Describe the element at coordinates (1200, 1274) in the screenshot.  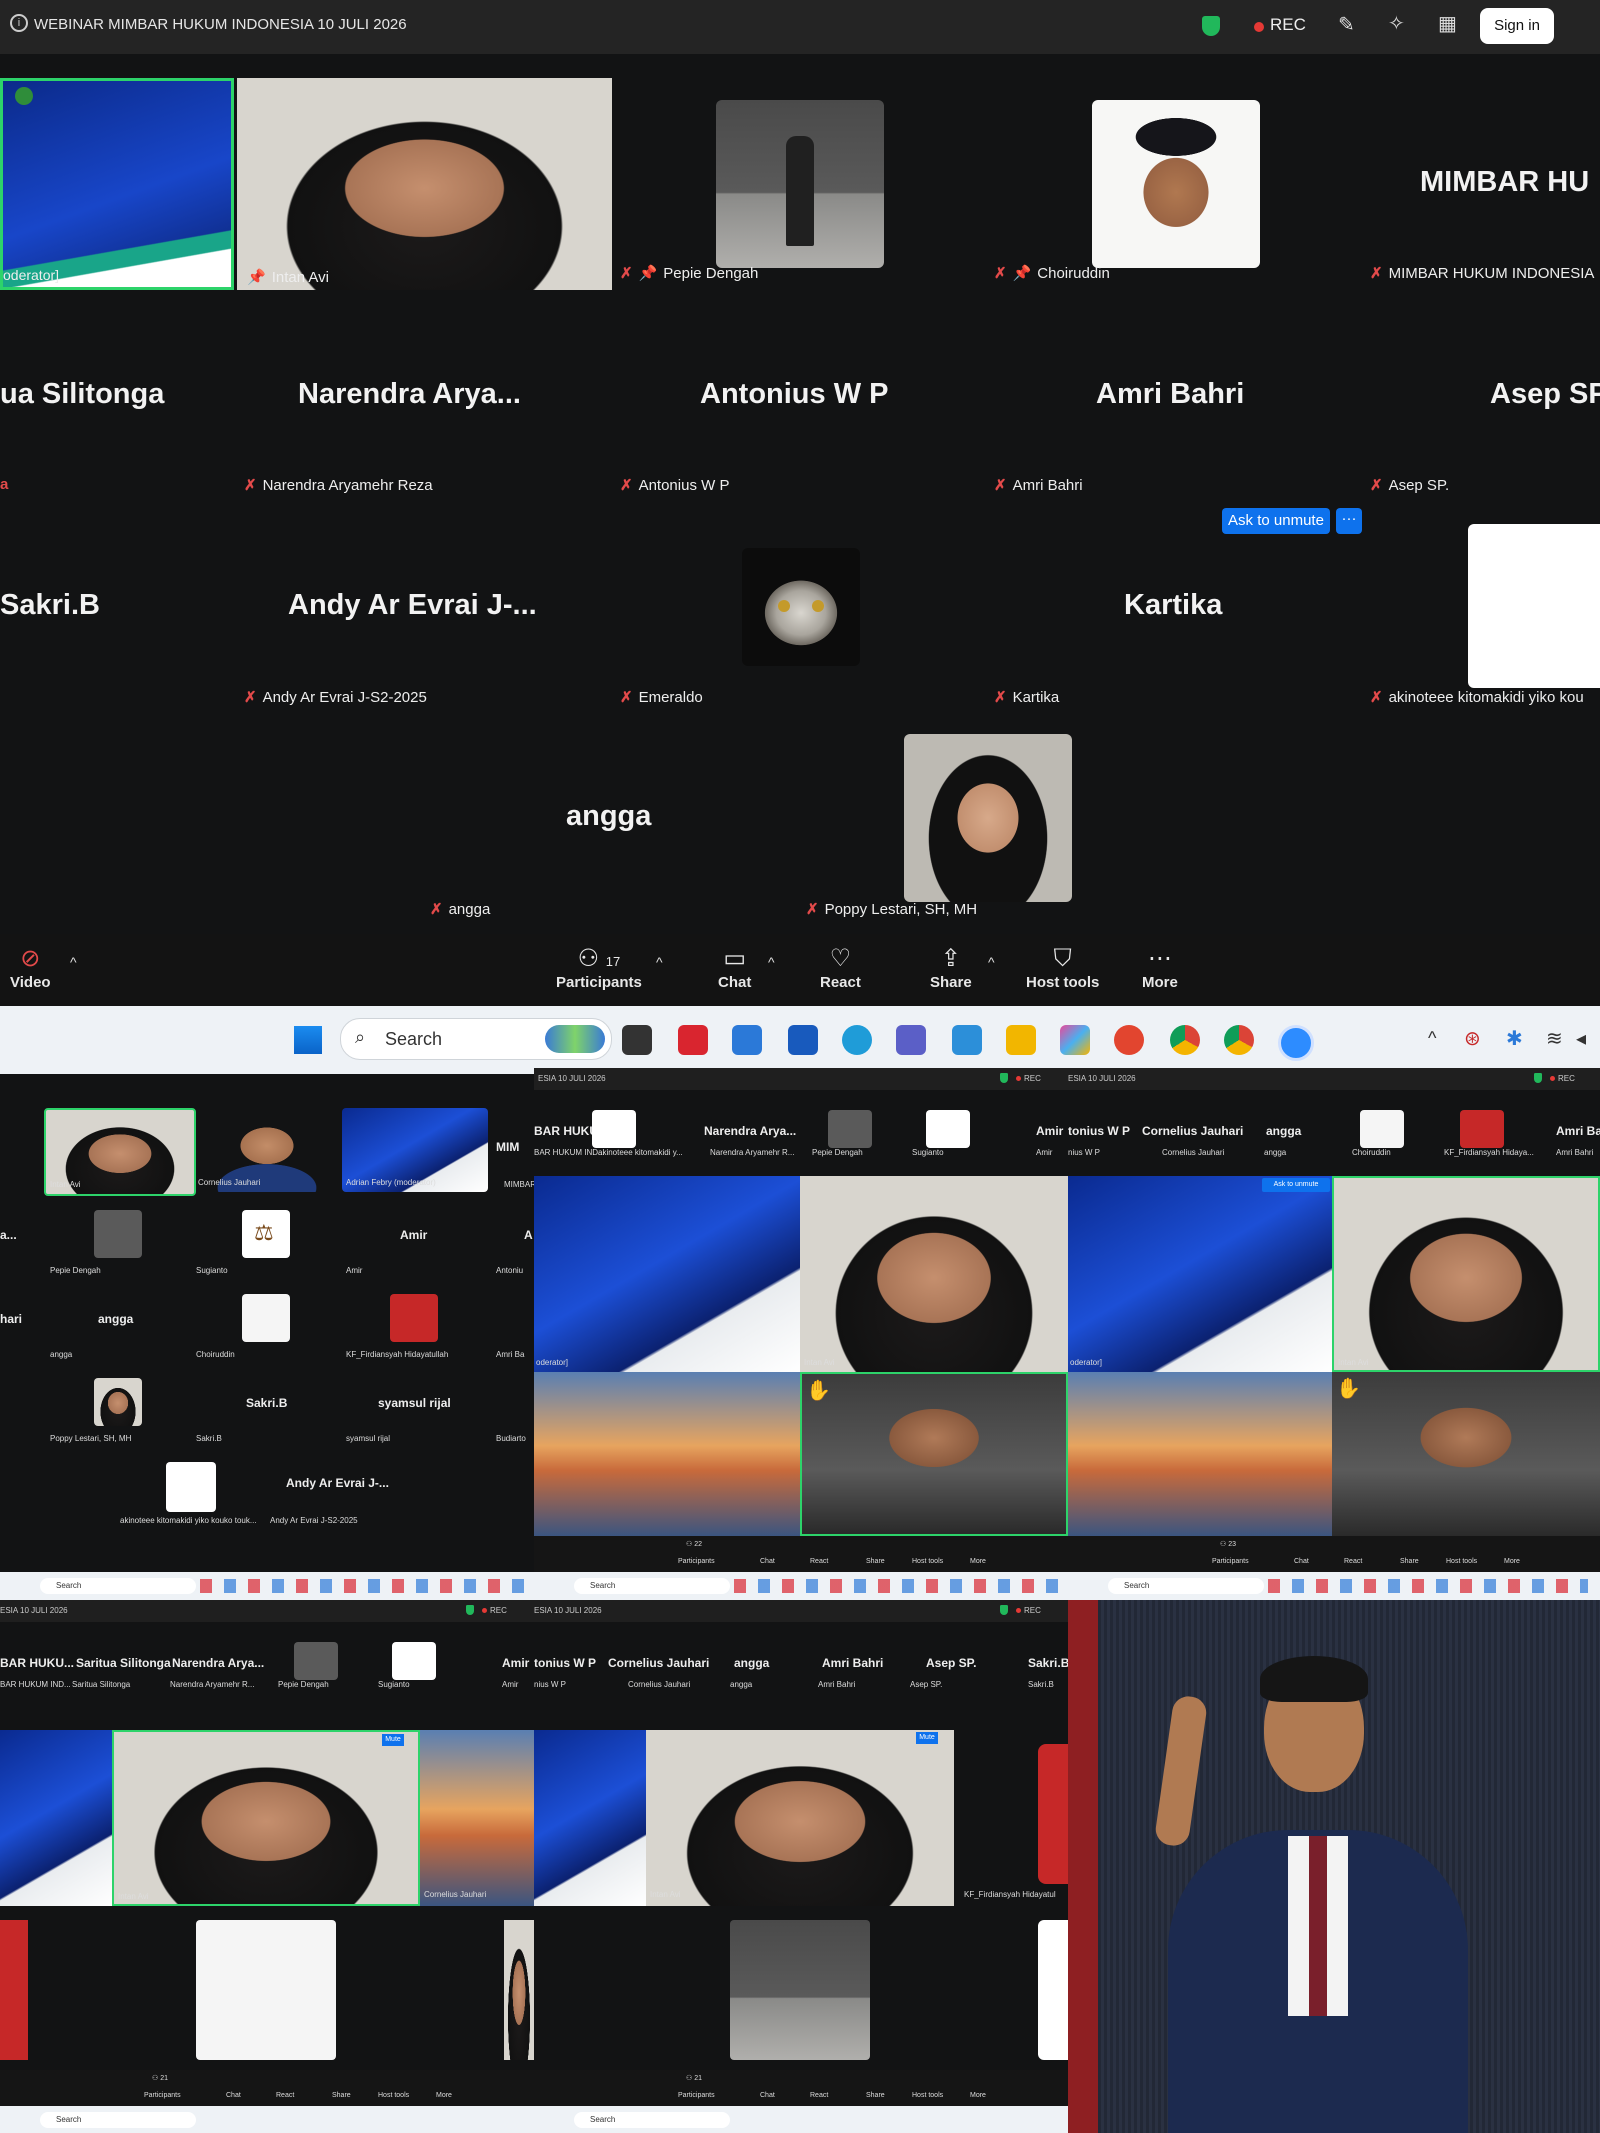
I see `mini-tile-slide: oderator] Ask to unmute` at that location.